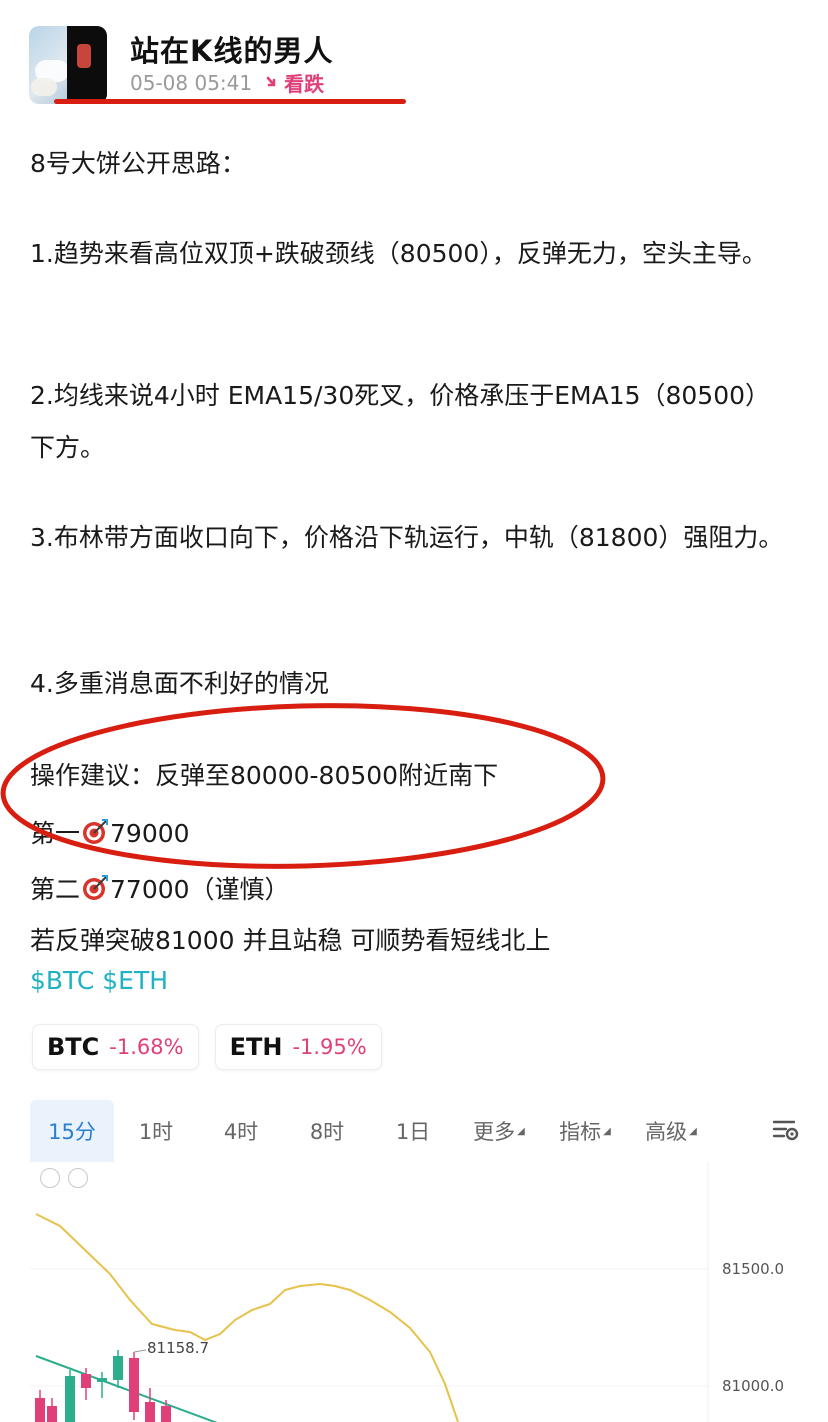  I want to click on coin-symbol: ETH, so click(256, 1047).